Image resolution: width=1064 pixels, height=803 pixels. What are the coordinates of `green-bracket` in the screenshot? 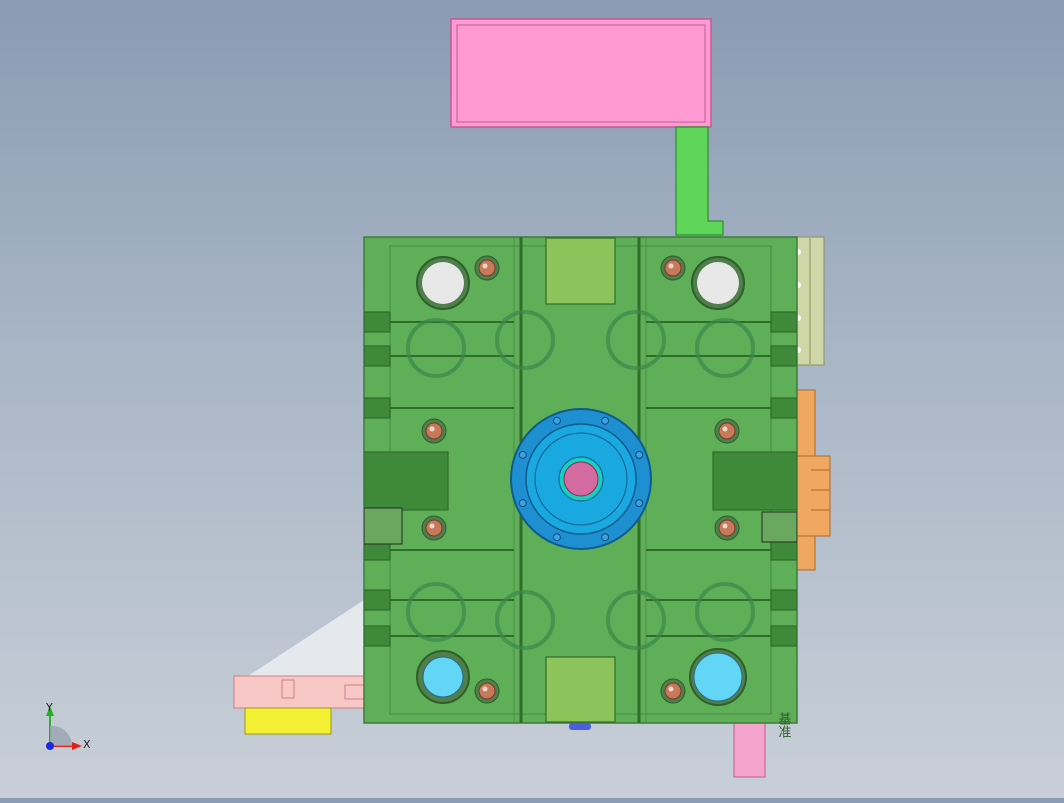 It's located at (699, 181).